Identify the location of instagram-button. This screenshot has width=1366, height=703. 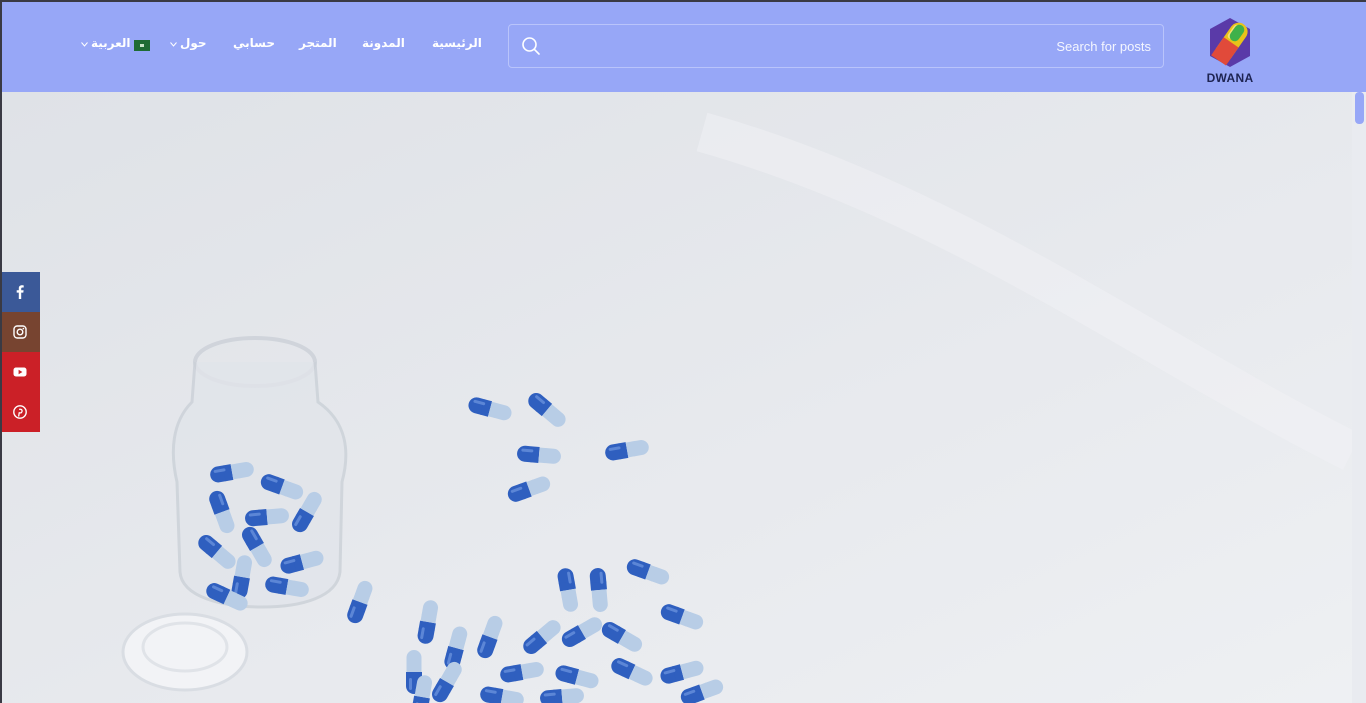
(21, 332).